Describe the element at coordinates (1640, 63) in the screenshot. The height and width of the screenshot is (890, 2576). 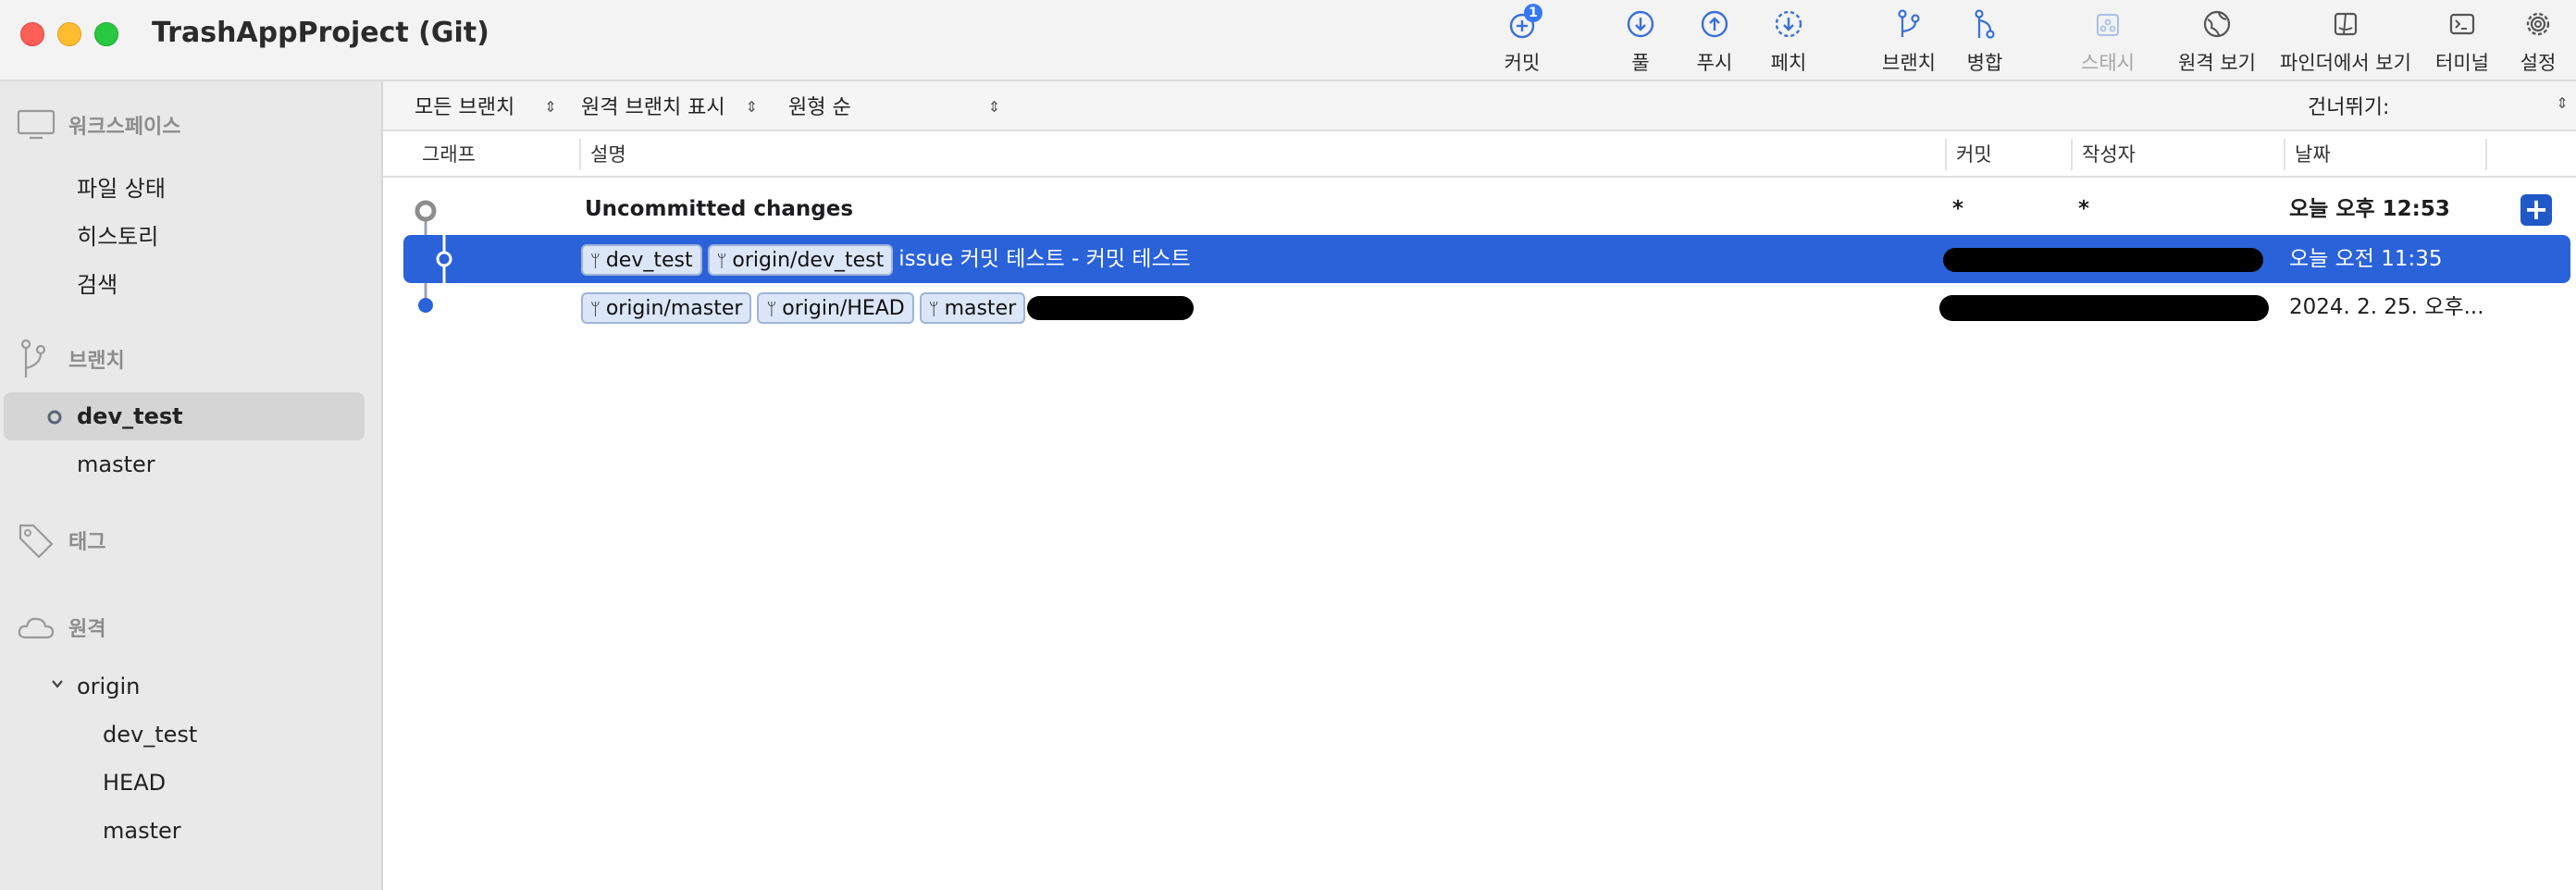
I see `pull-label: 풀` at that location.